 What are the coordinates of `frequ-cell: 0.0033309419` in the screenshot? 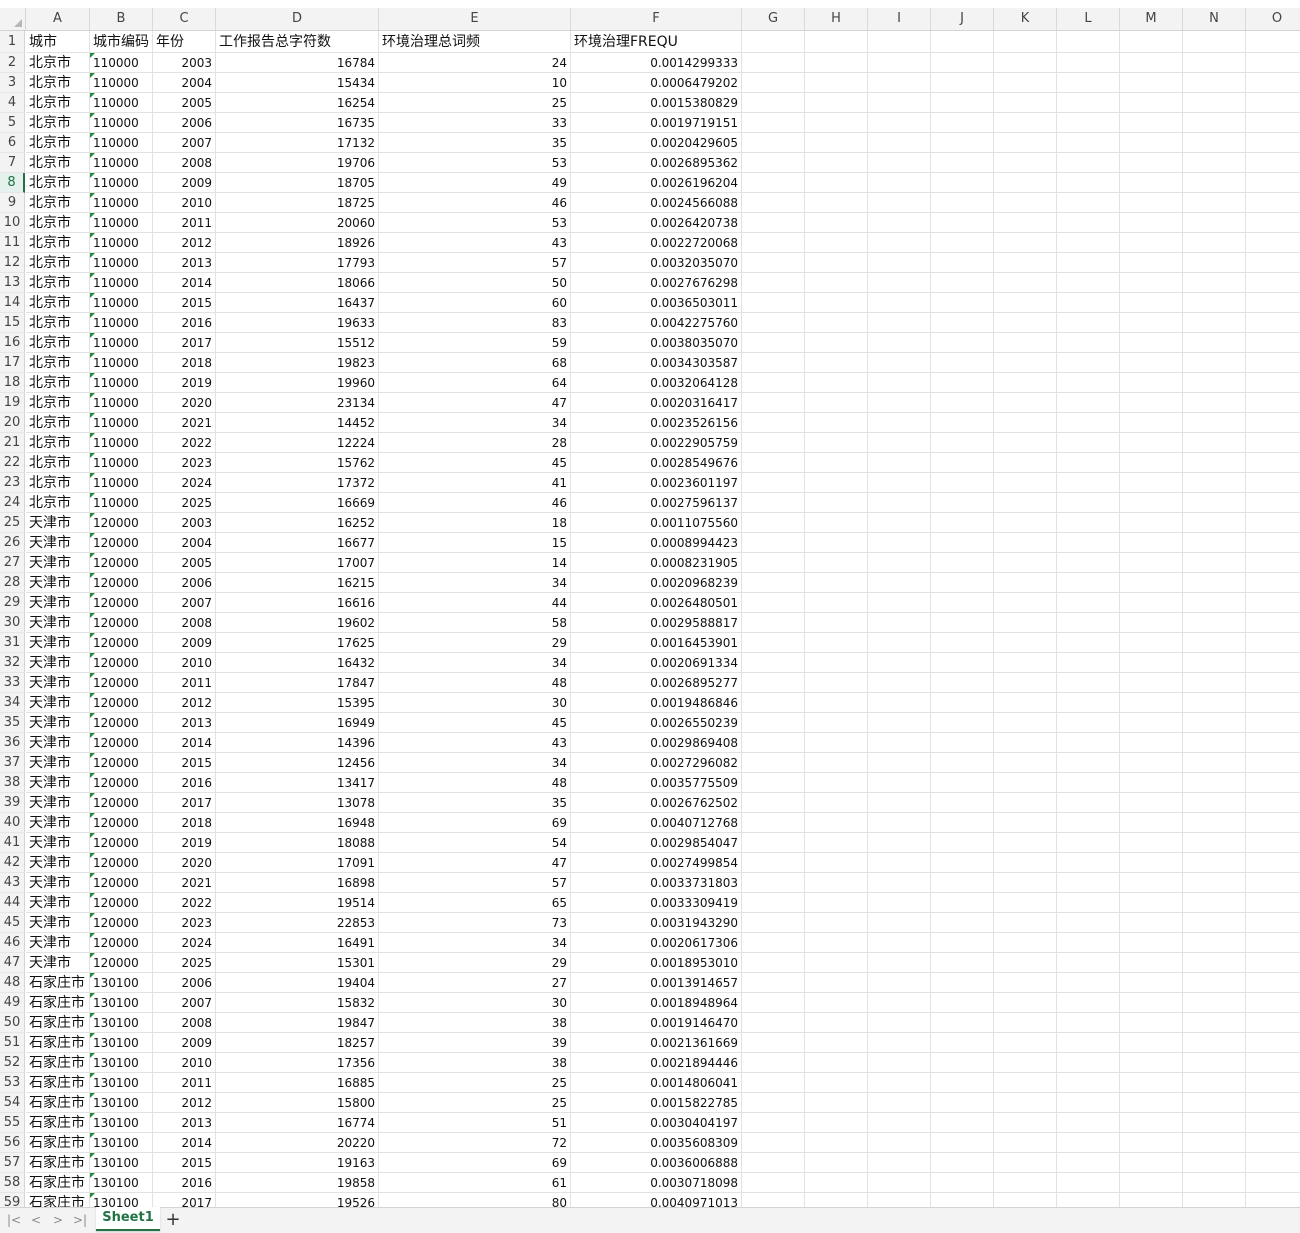 It's located at (656, 903).